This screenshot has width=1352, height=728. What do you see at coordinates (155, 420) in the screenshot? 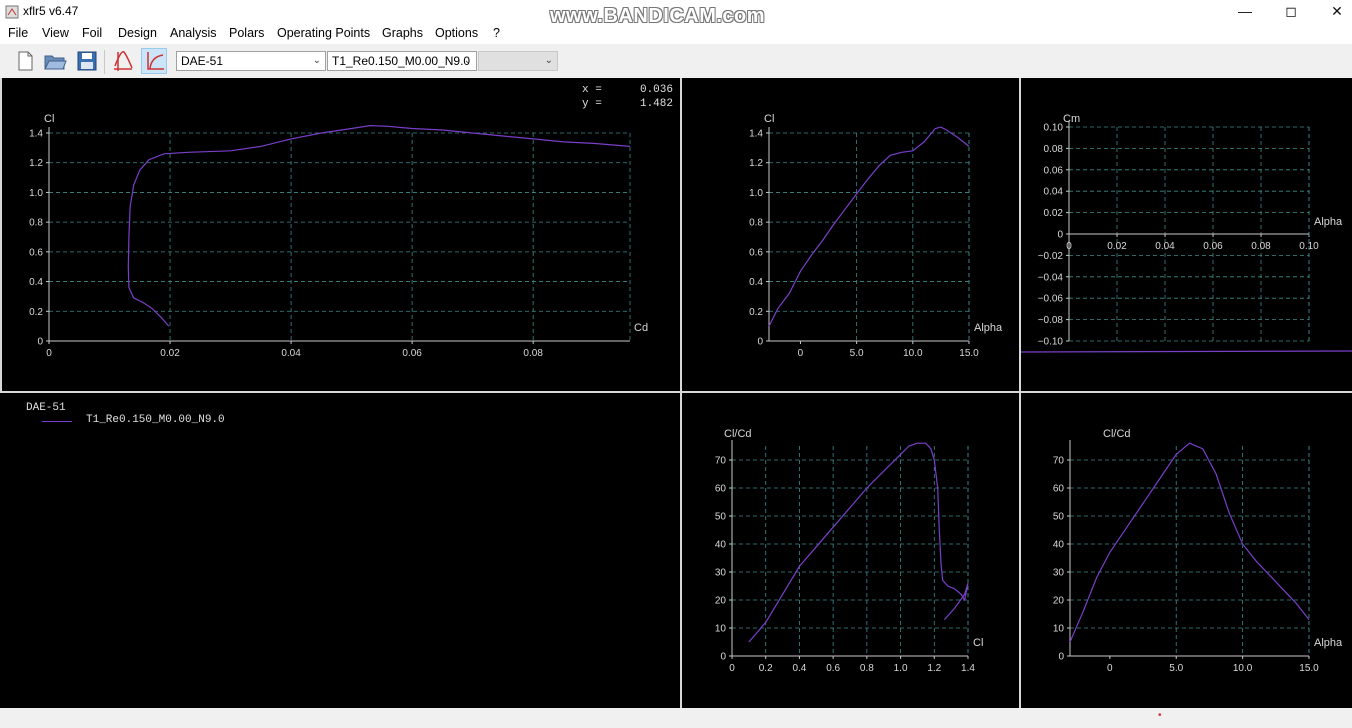
I see `legend-polar-name: T1_Re0.150_M0.00_N9.0` at bounding box center [155, 420].